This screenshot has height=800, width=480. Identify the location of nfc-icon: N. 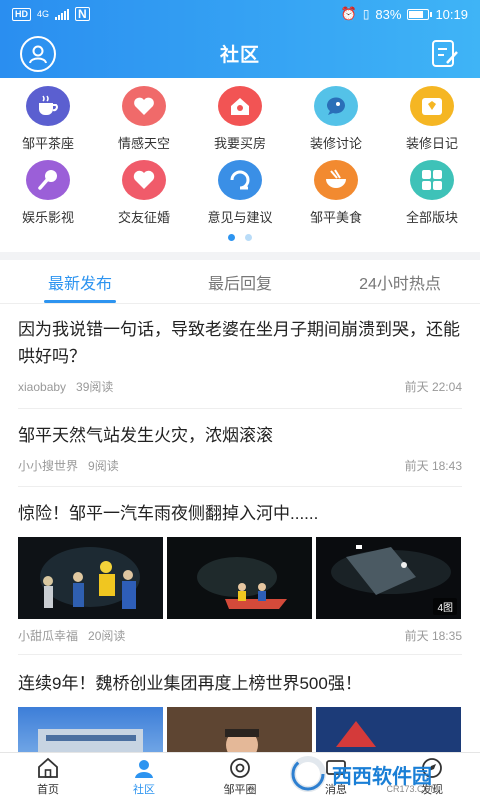
(82, 14).